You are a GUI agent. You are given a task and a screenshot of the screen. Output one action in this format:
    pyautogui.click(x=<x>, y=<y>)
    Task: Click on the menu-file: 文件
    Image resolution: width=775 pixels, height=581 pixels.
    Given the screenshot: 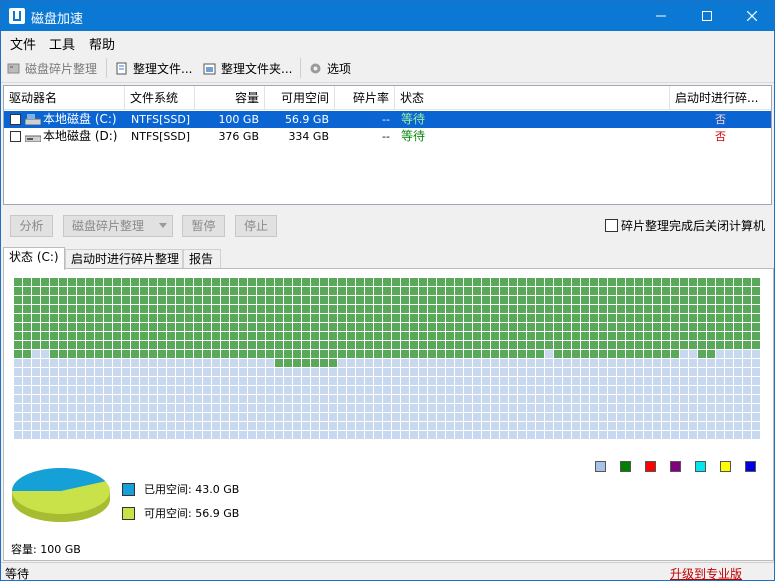 What is the action you would take?
    pyautogui.click(x=23, y=43)
    